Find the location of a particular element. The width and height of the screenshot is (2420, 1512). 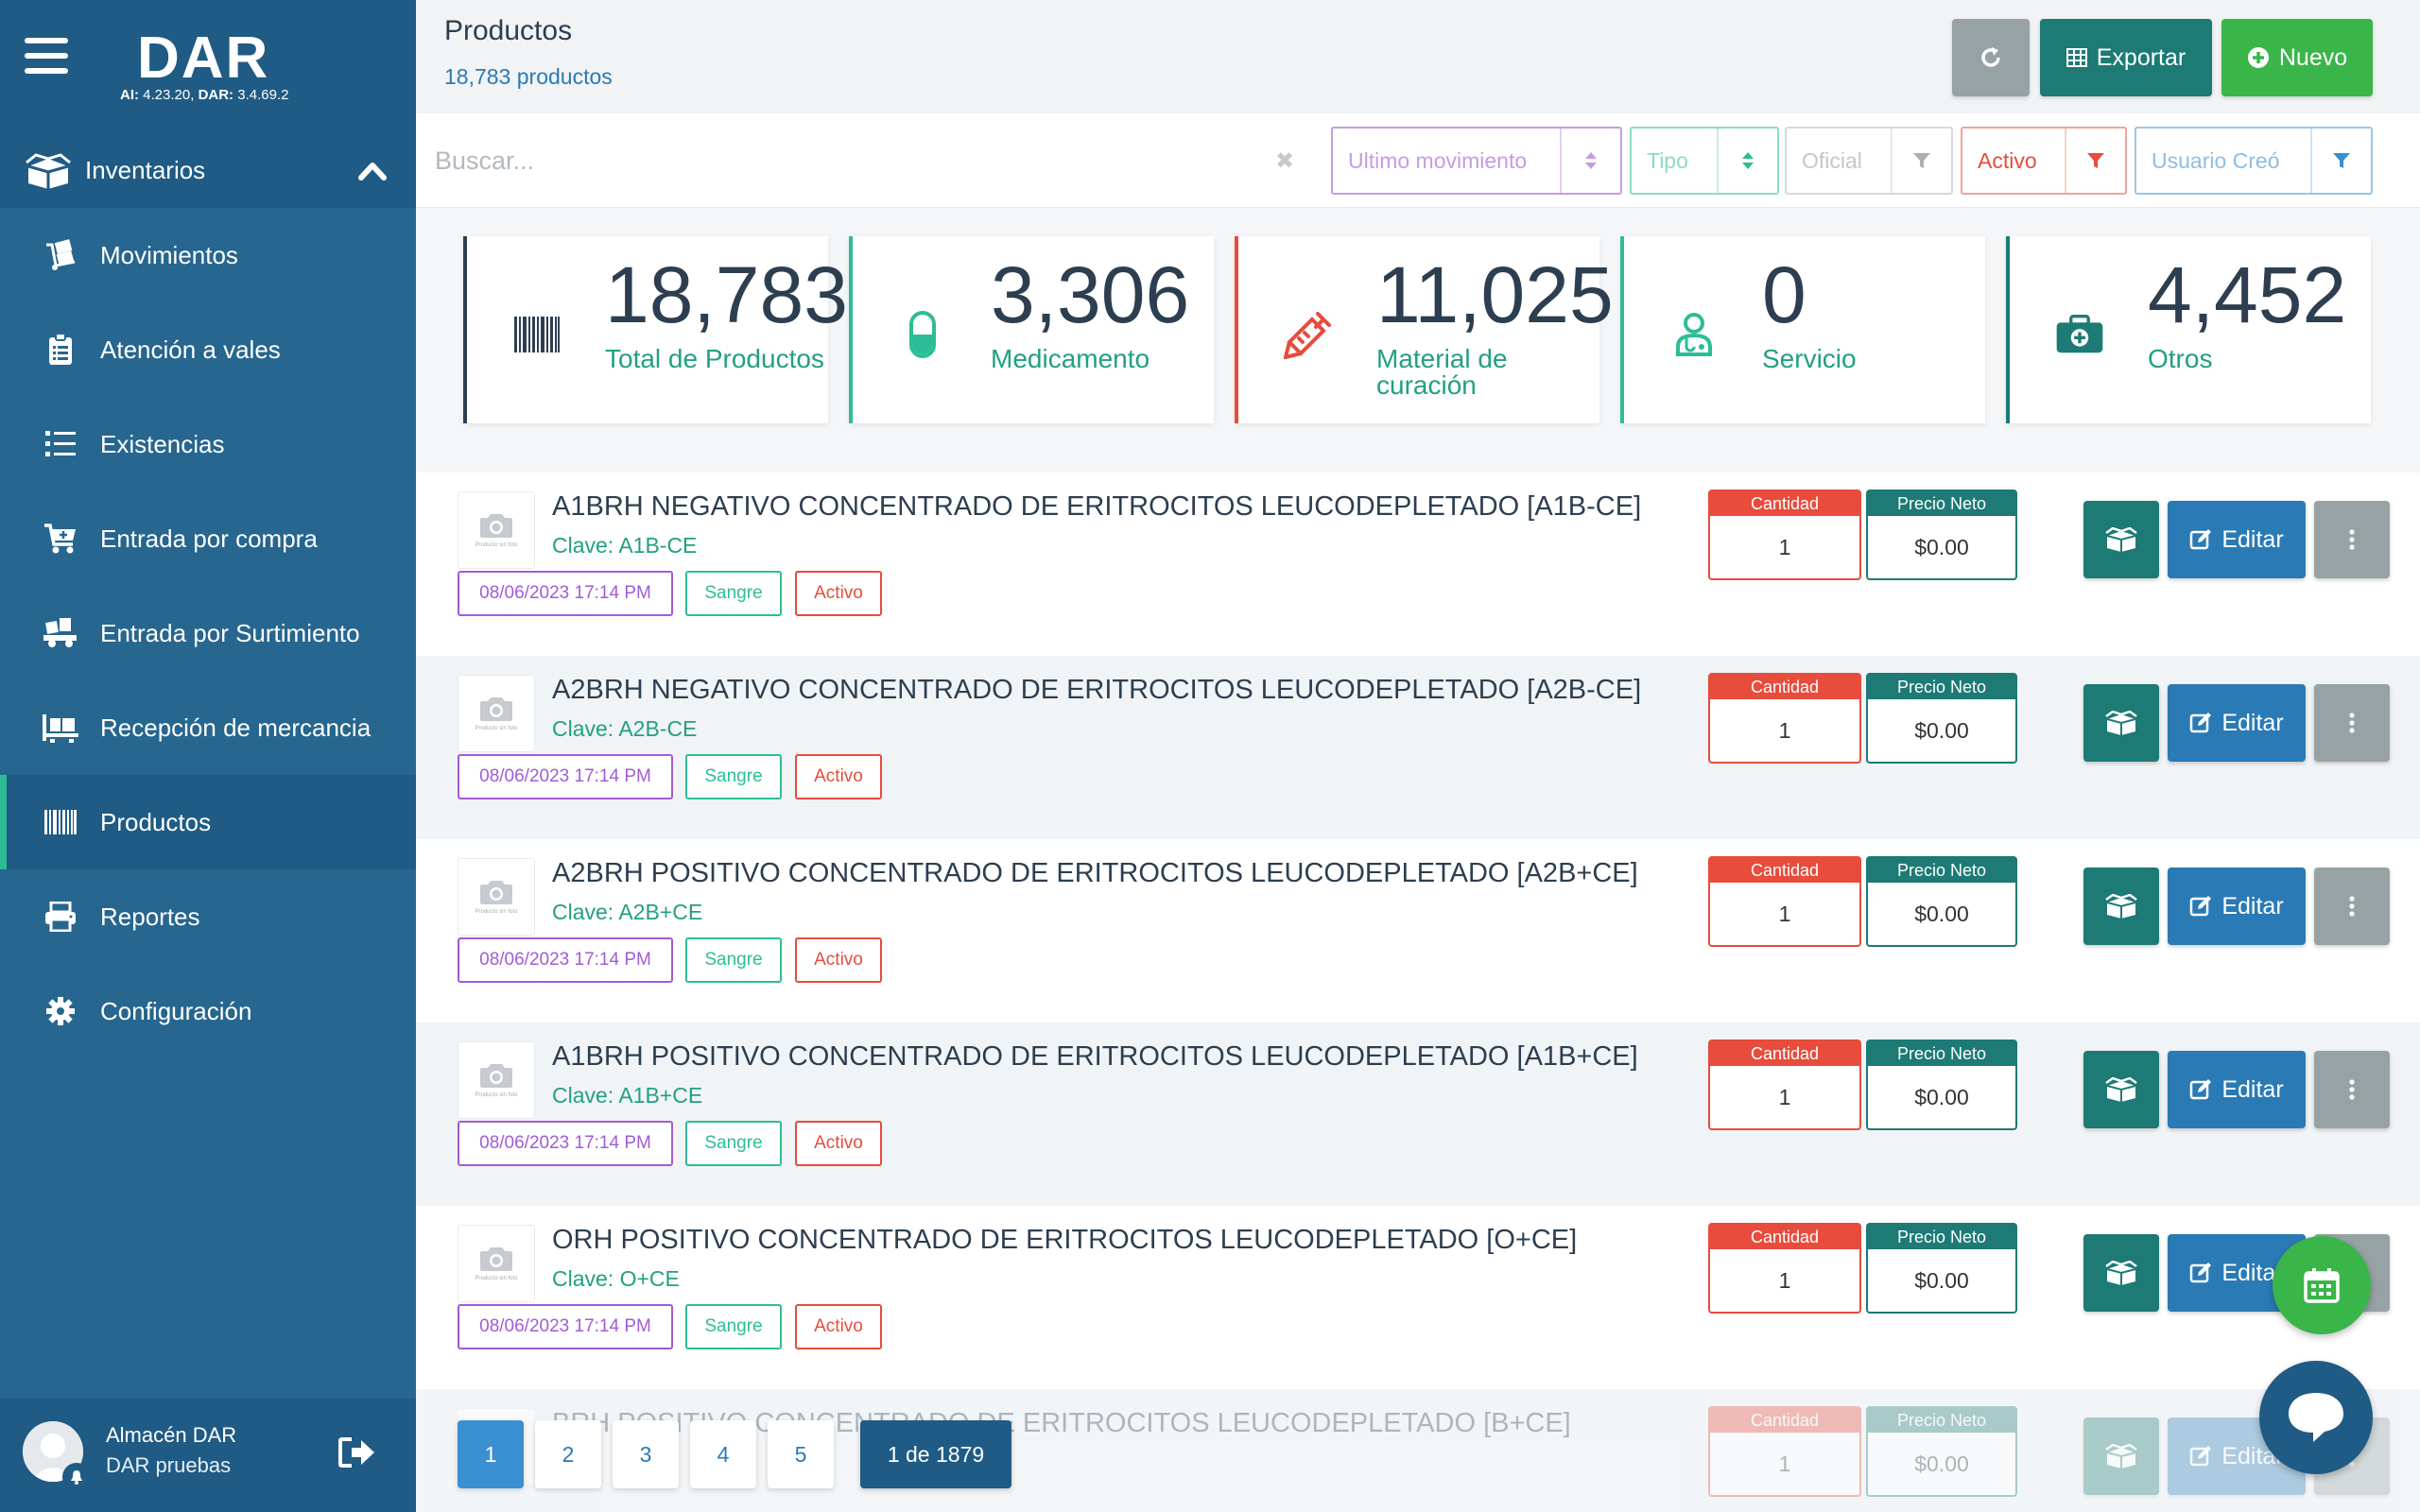

sidebar-item-atencion-vales: Atención a vales is located at coordinates (208, 349).